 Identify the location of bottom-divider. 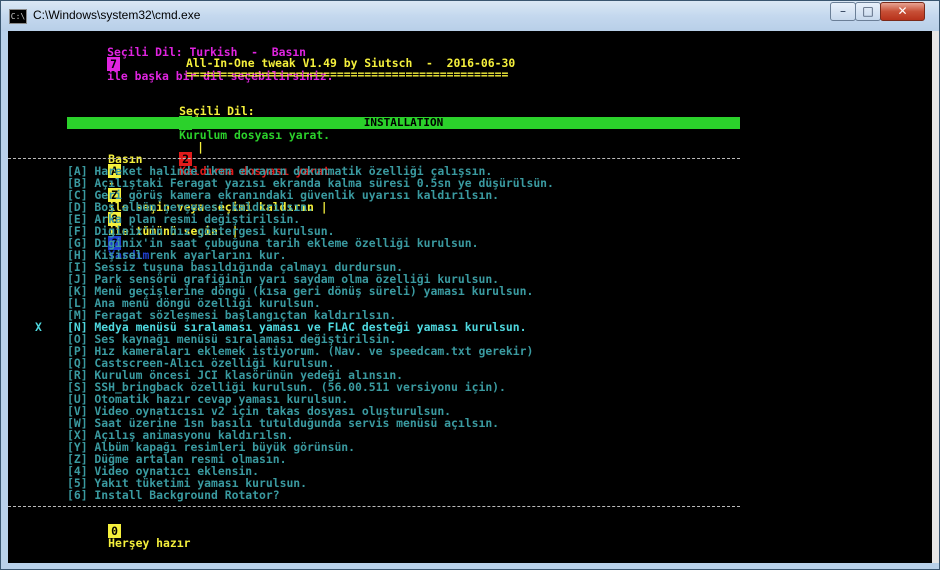
(374, 507).